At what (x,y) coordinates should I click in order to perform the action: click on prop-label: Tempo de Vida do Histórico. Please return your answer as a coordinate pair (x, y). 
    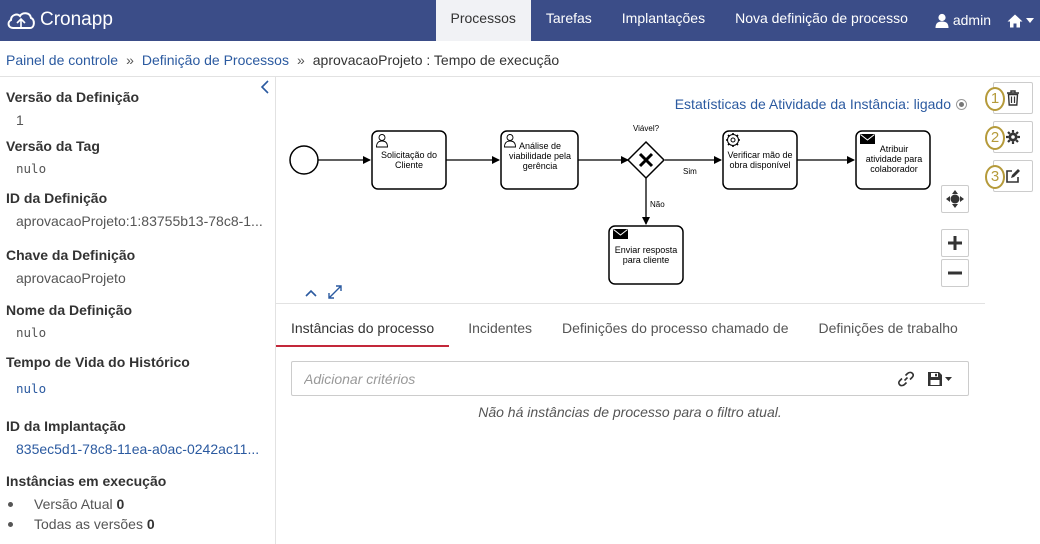
    Looking at the image, I should click on (98, 362).